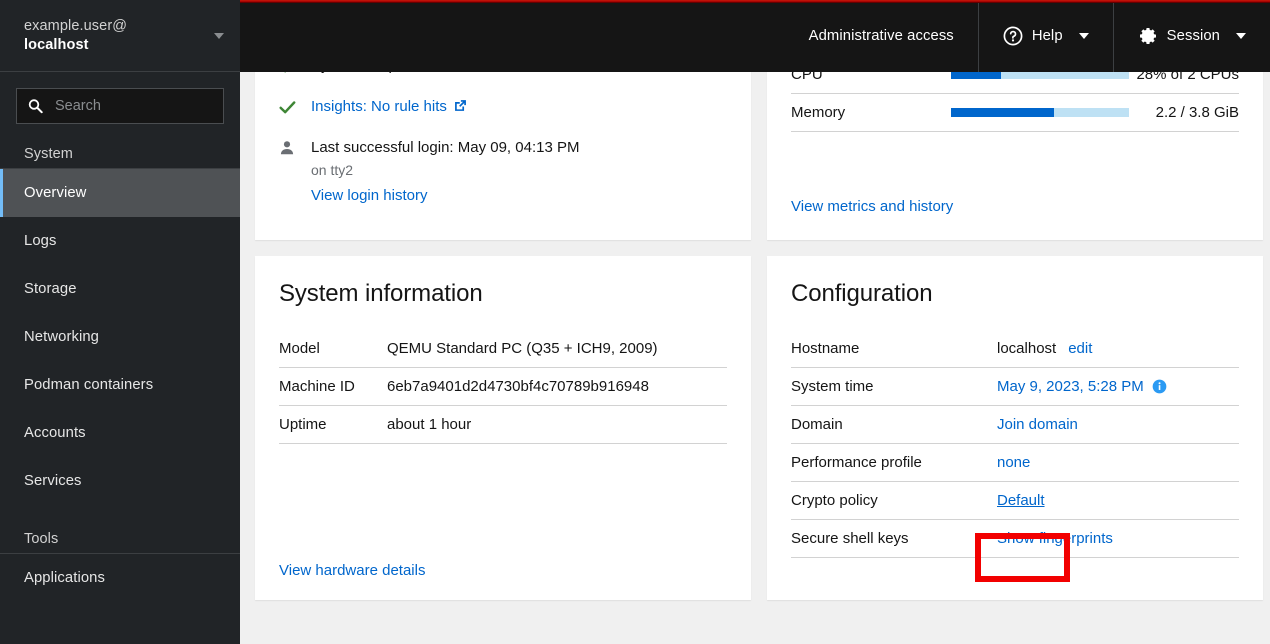  What do you see at coordinates (1080, 348) in the screenshot?
I see `hostname-edit-link: edit` at bounding box center [1080, 348].